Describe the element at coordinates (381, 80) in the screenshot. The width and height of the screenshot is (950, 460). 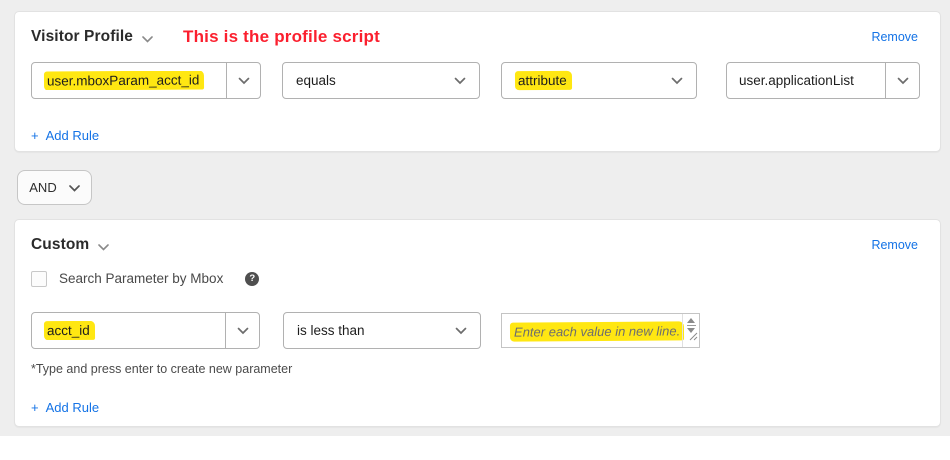
I see `operator-select: equals` at that location.